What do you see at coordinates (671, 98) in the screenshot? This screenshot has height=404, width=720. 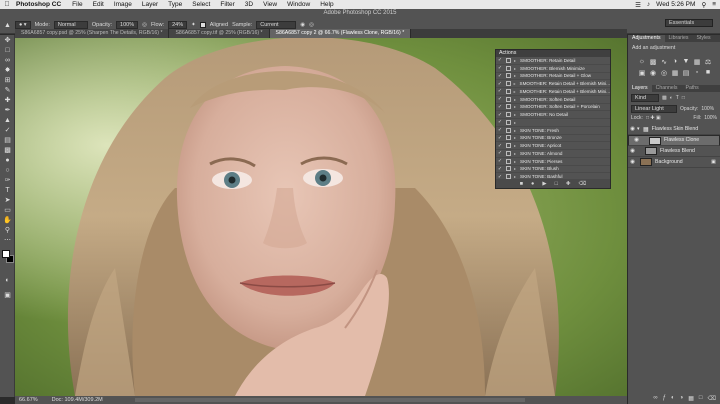 I see `filter-adjust-icon: ◐` at bounding box center [671, 98].